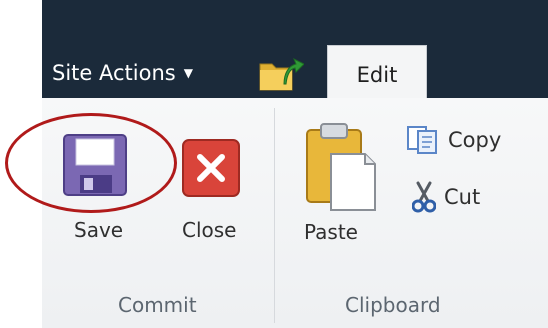 This screenshot has width=548, height=328. I want to click on copy-label: Copy, so click(475, 140).